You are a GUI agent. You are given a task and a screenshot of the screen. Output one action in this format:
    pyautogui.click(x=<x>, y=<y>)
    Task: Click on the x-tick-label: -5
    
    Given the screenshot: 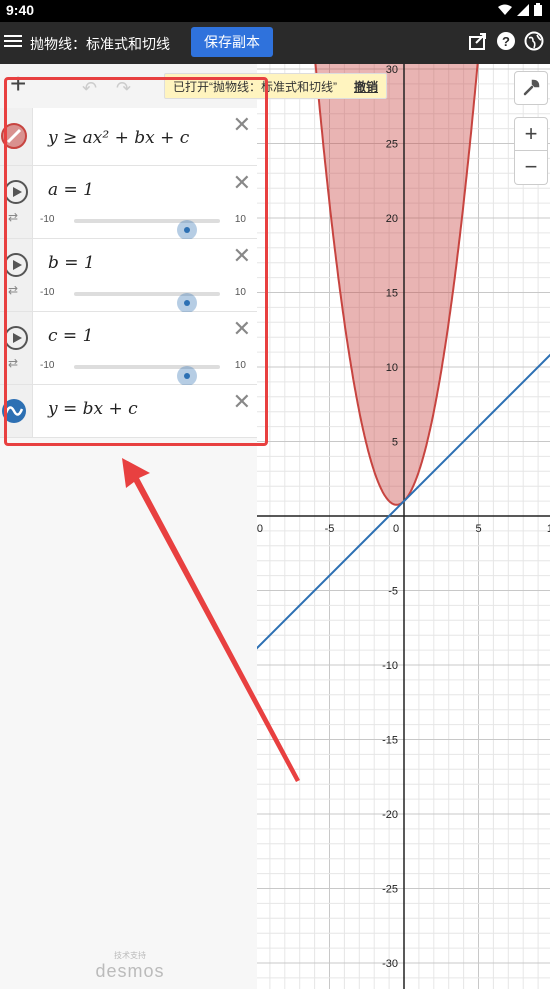 What is the action you would take?
    pyautogui.click(x=330, y=529)
    